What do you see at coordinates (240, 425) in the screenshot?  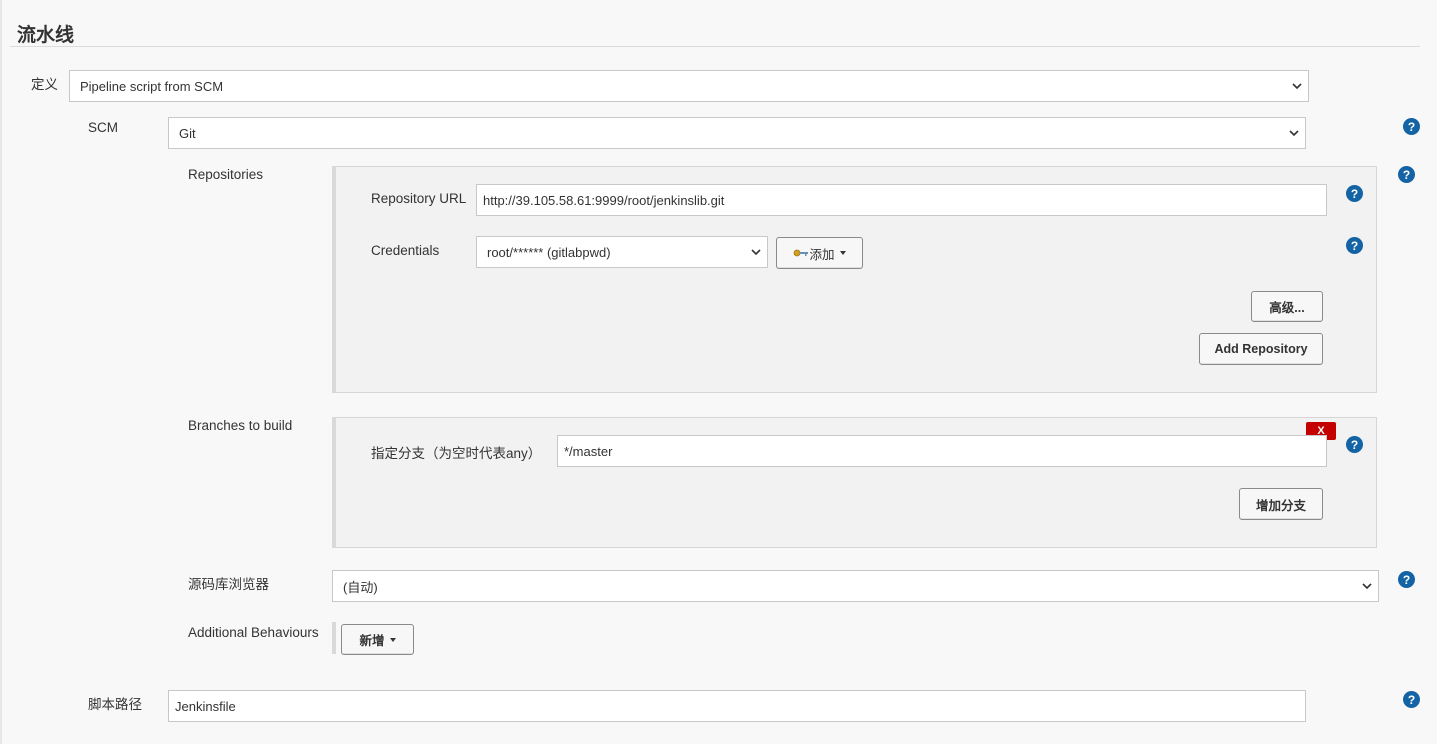 I see `branches-label: Branches to build` at bounding box center [240, 425].